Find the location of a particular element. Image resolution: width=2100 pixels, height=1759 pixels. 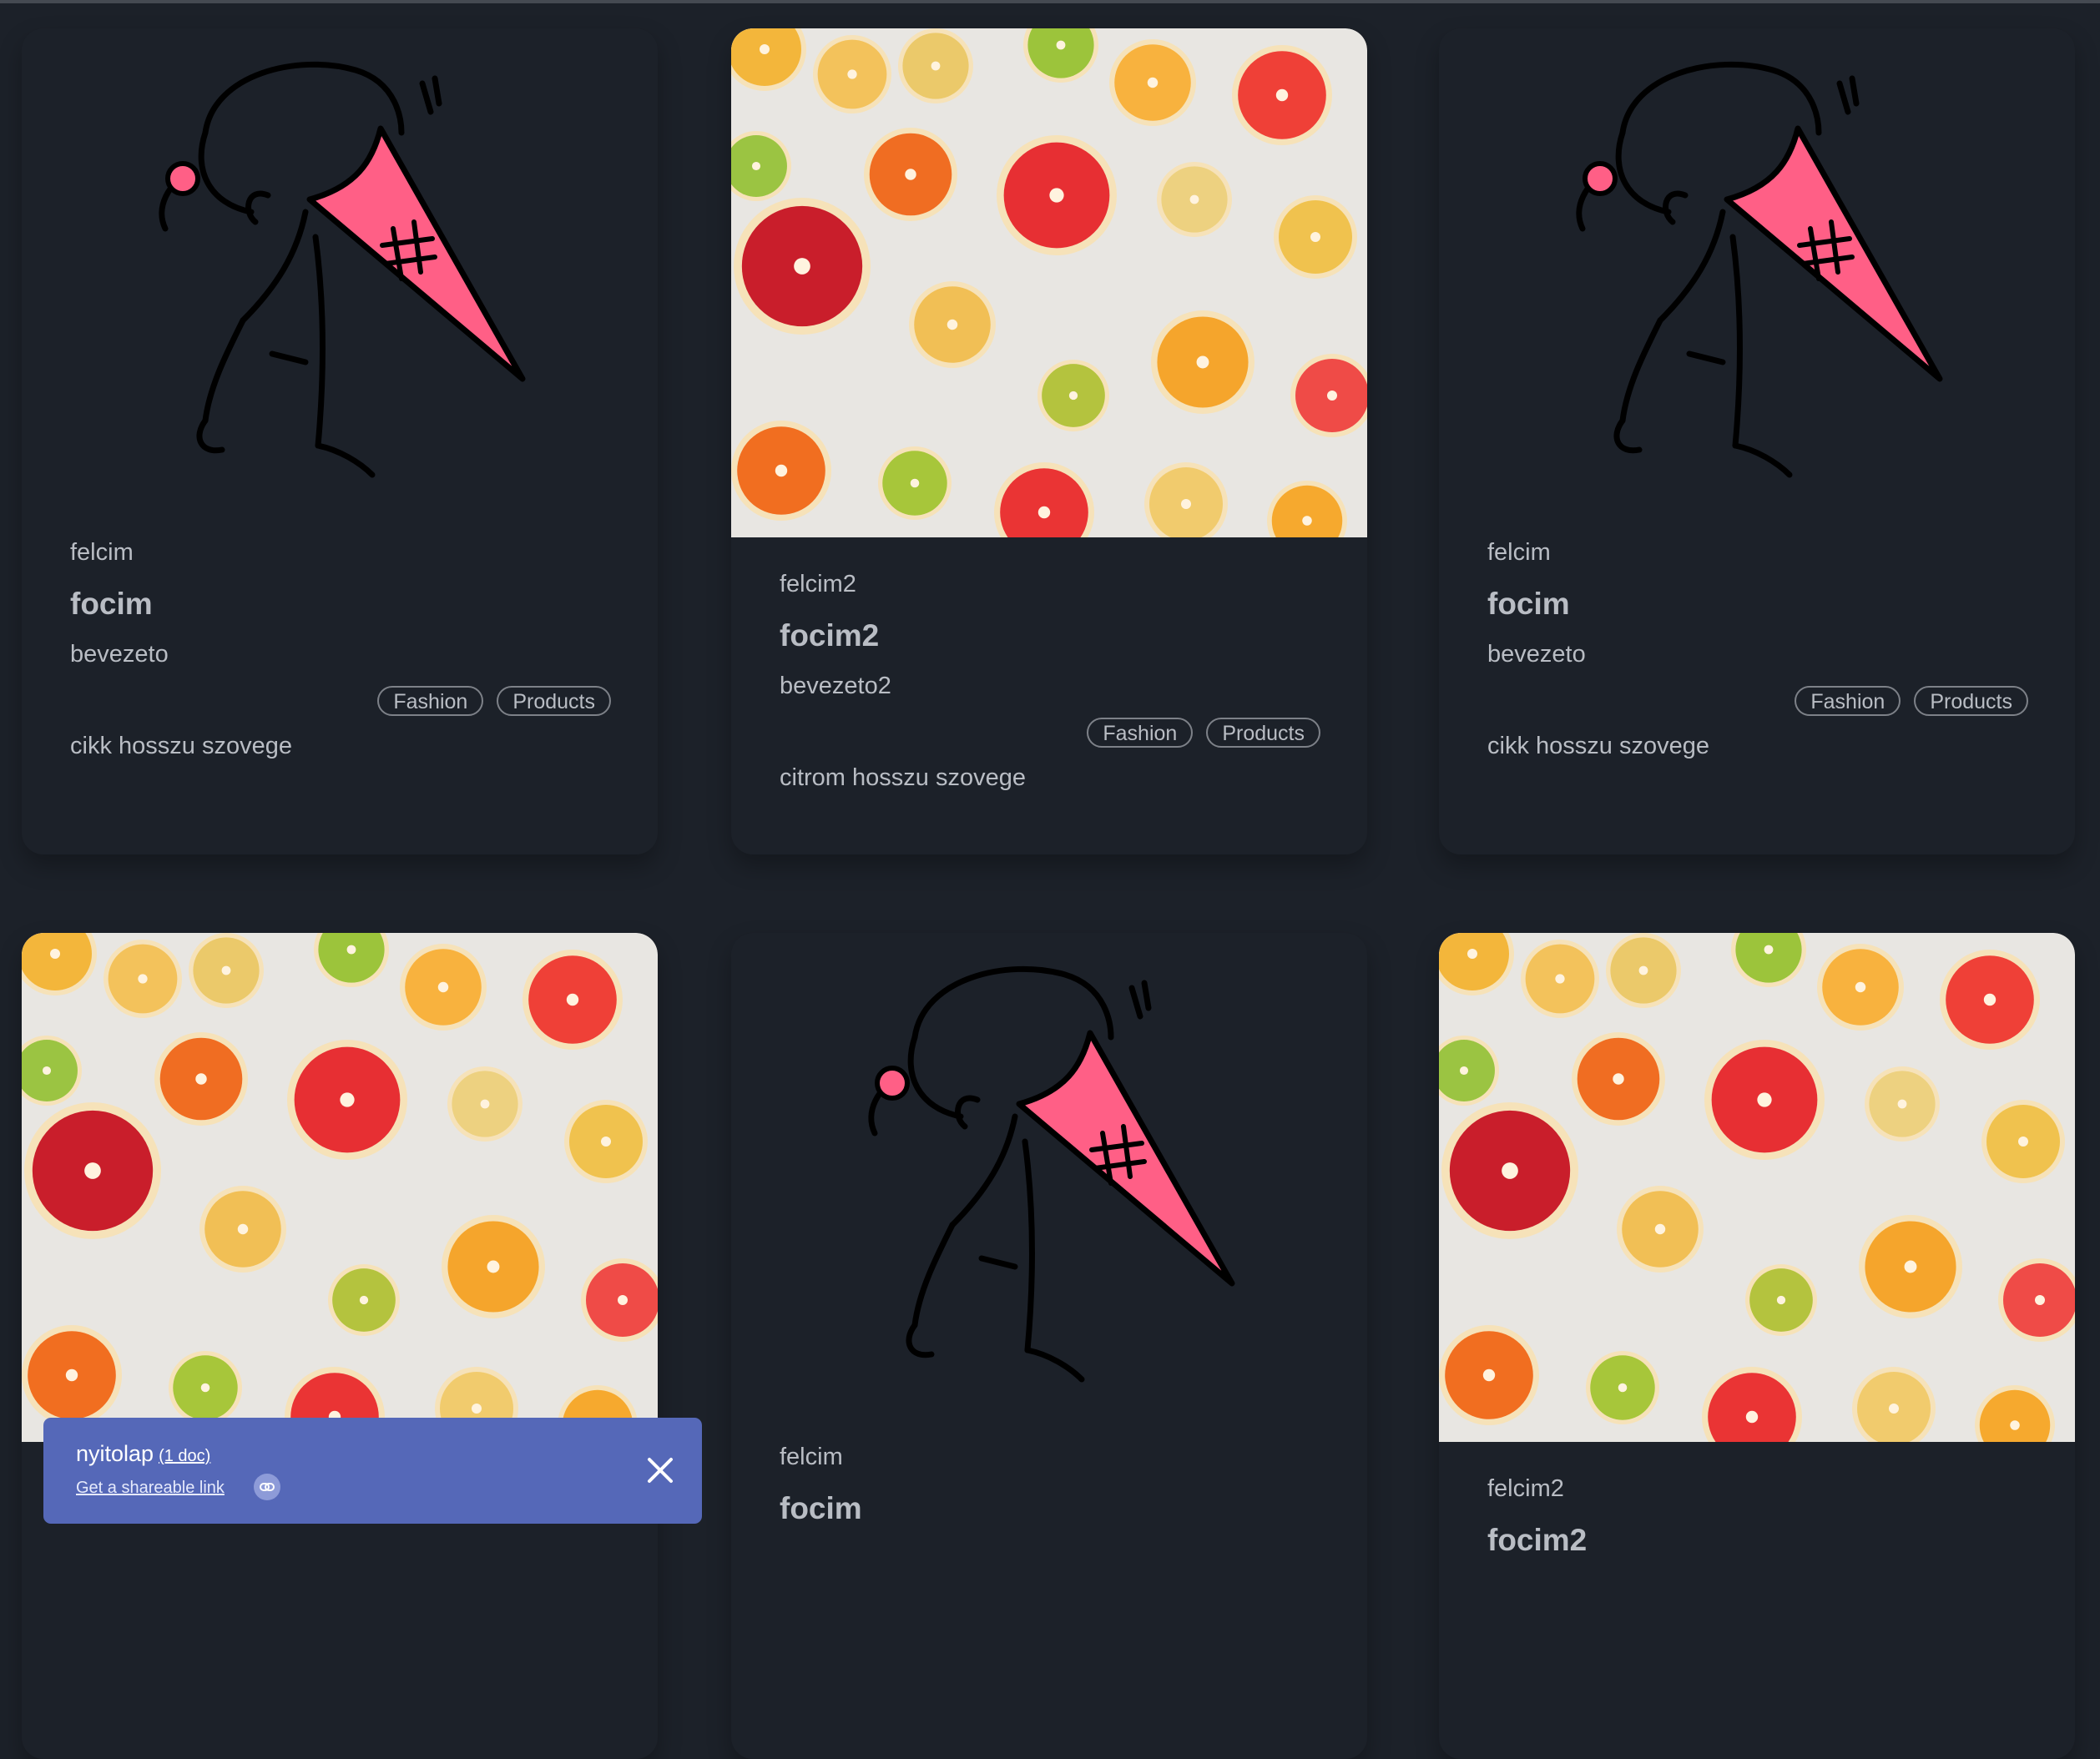

toast-title: nyitolap is located at coordinates (115, 1454).